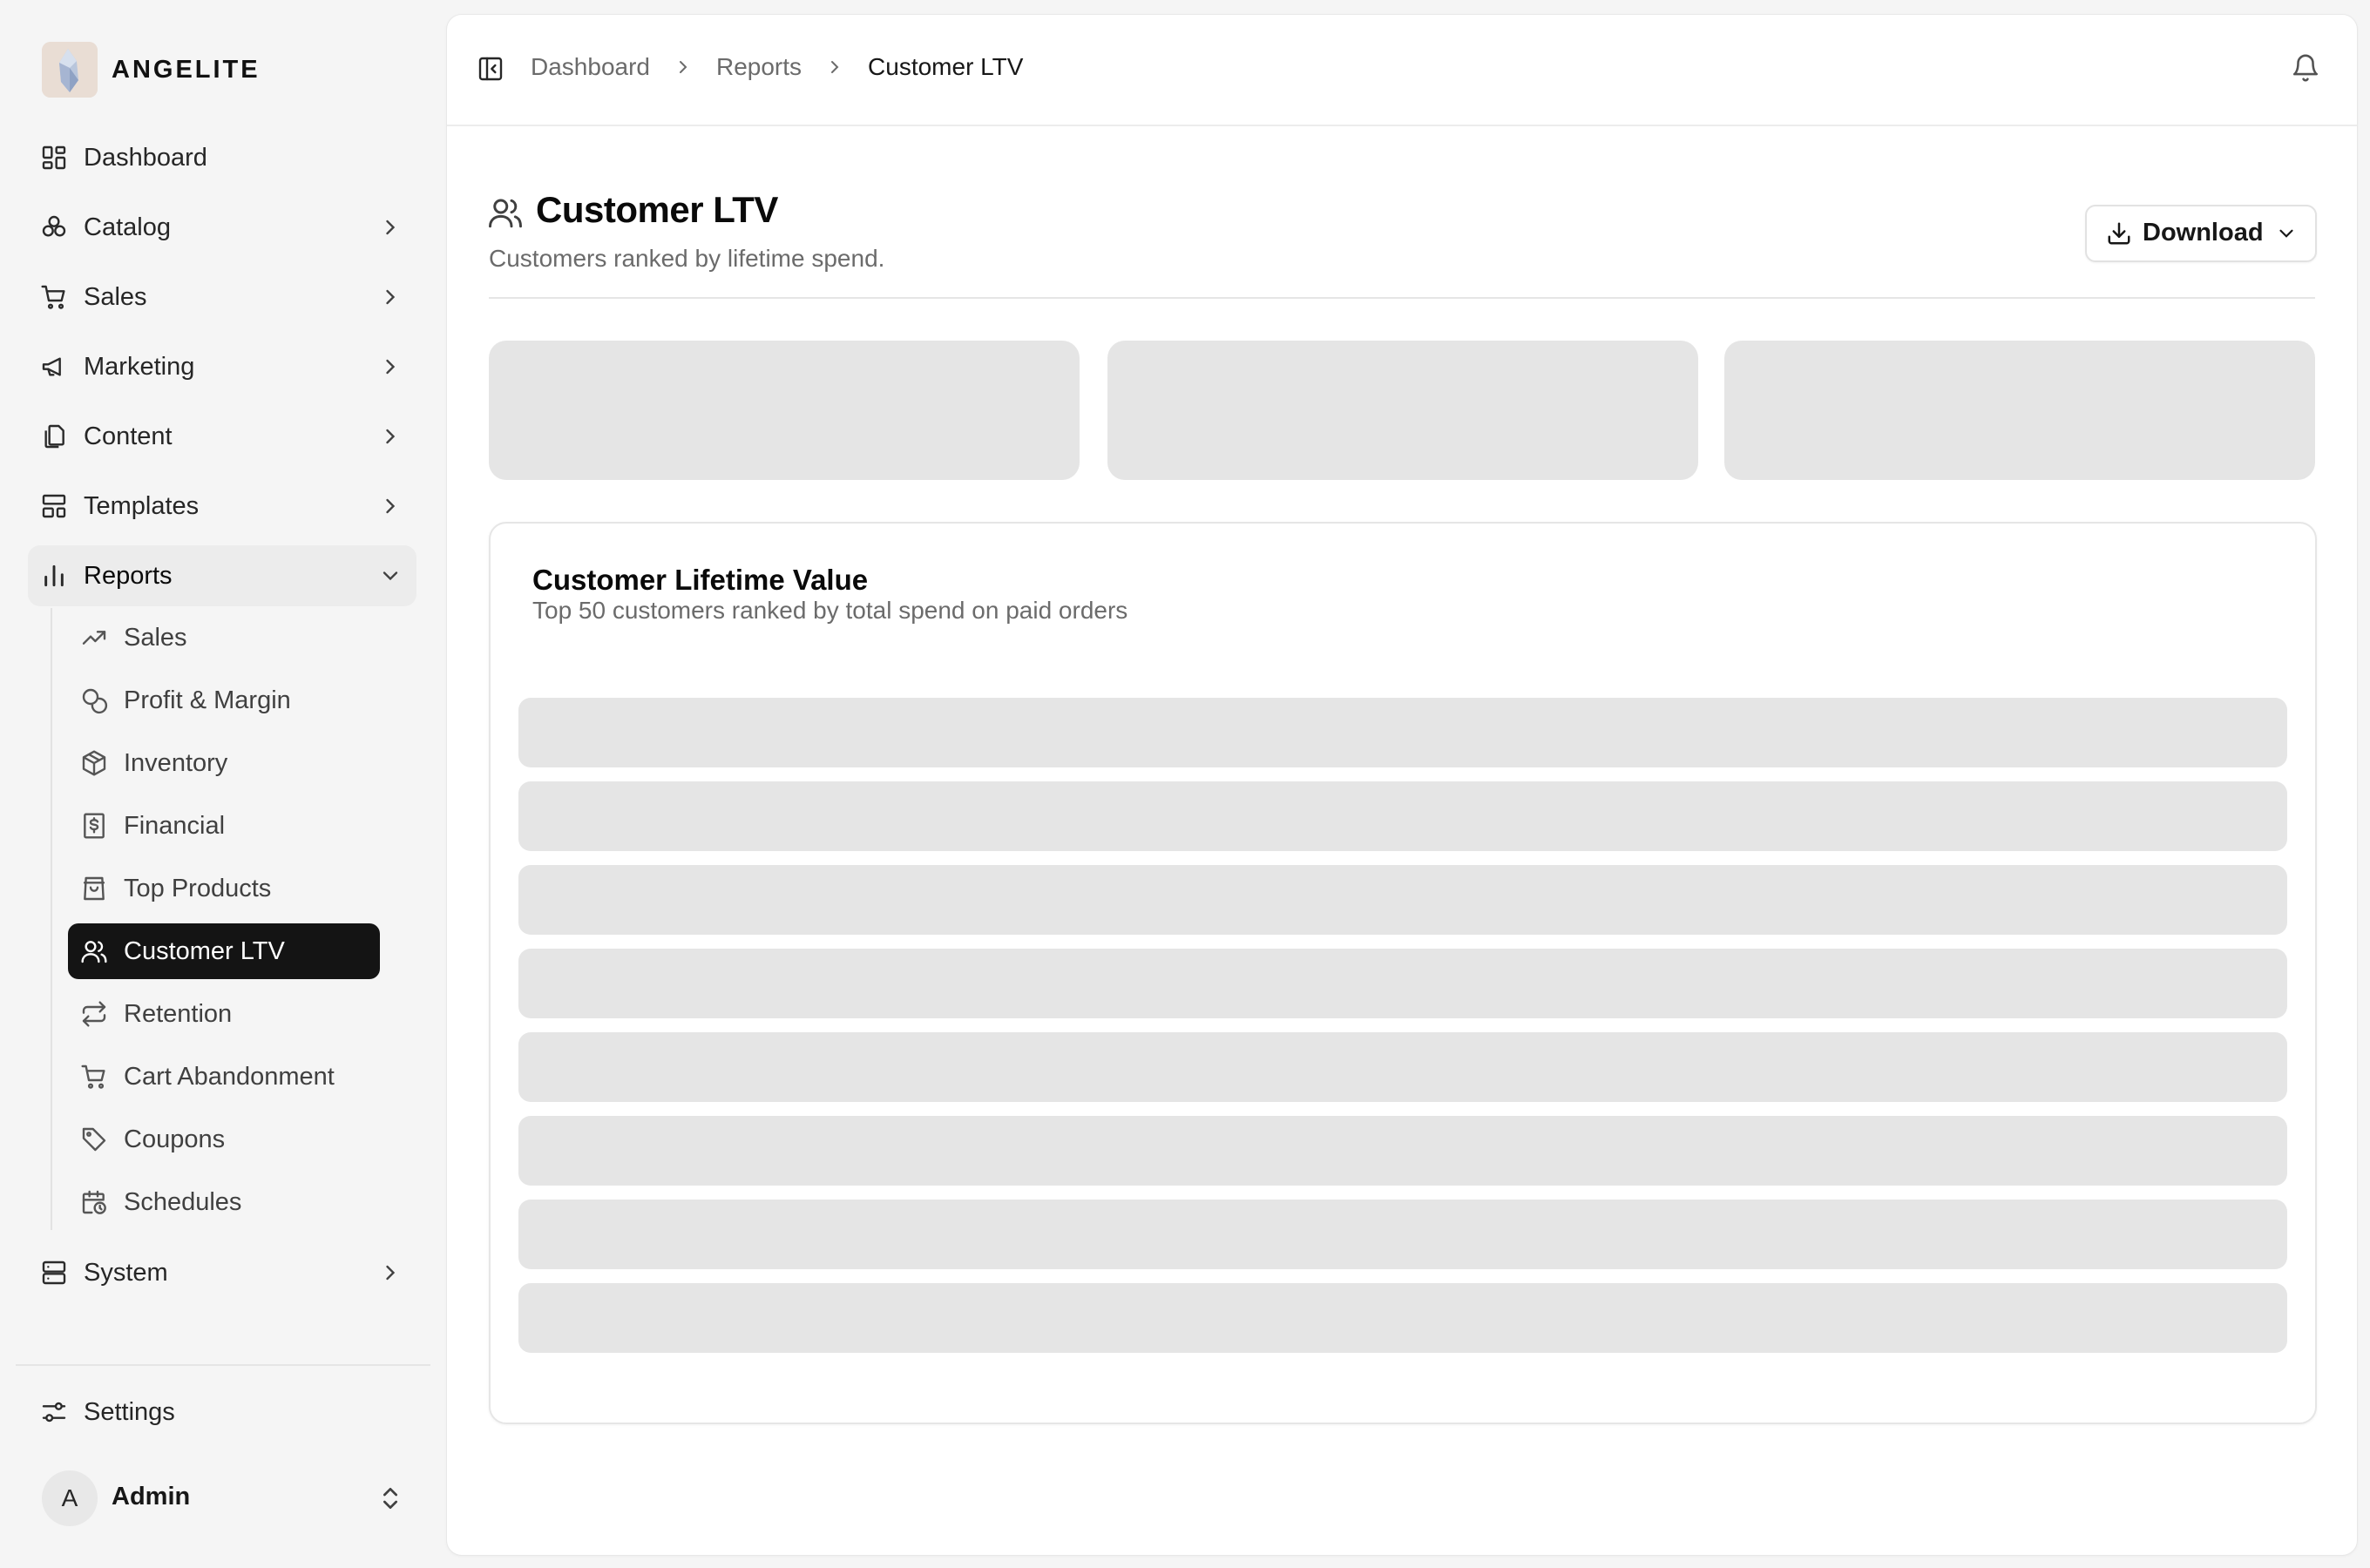 The height and width of the screenshot is (1568, 2370). What do you see at coordinates (116, 297) in the screenshot?
I see `sidebar-item-label: Sales` at bounding box center [116, 297].